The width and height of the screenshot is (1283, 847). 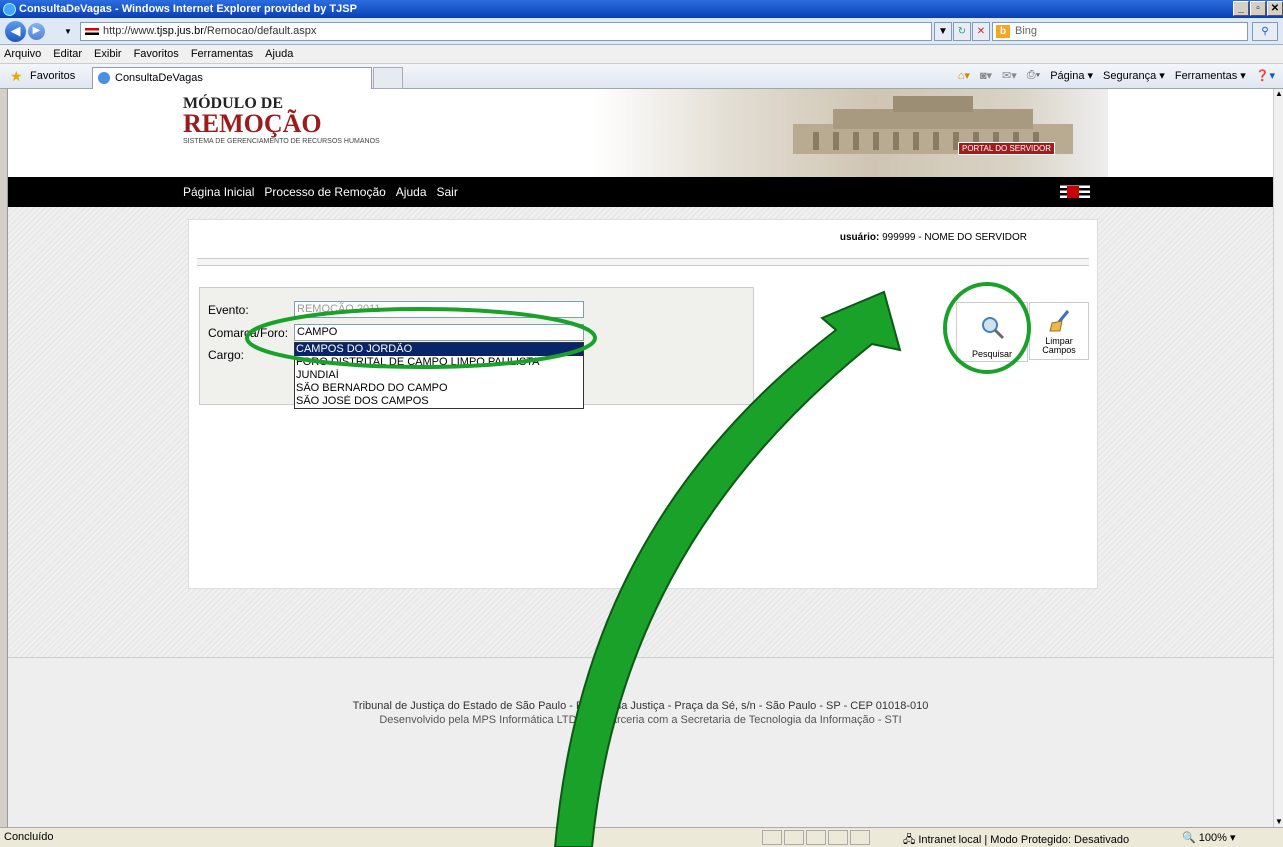 What do you see at coordinates (260, 31) in the screenshot?
I see `url-path: /Remocao/default.aspx` at bounding box center [260, 31].